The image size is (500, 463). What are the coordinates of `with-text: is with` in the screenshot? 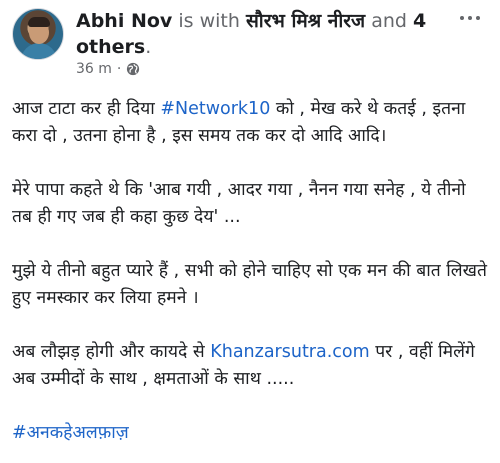 It's located at (209, 21).